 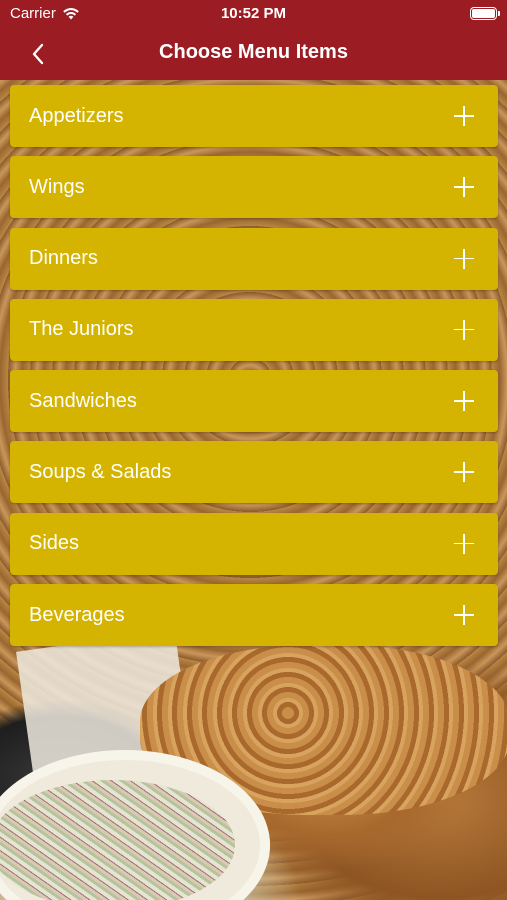 I want to click on menu-category-label: Dinners, so click(x=63, y=258).